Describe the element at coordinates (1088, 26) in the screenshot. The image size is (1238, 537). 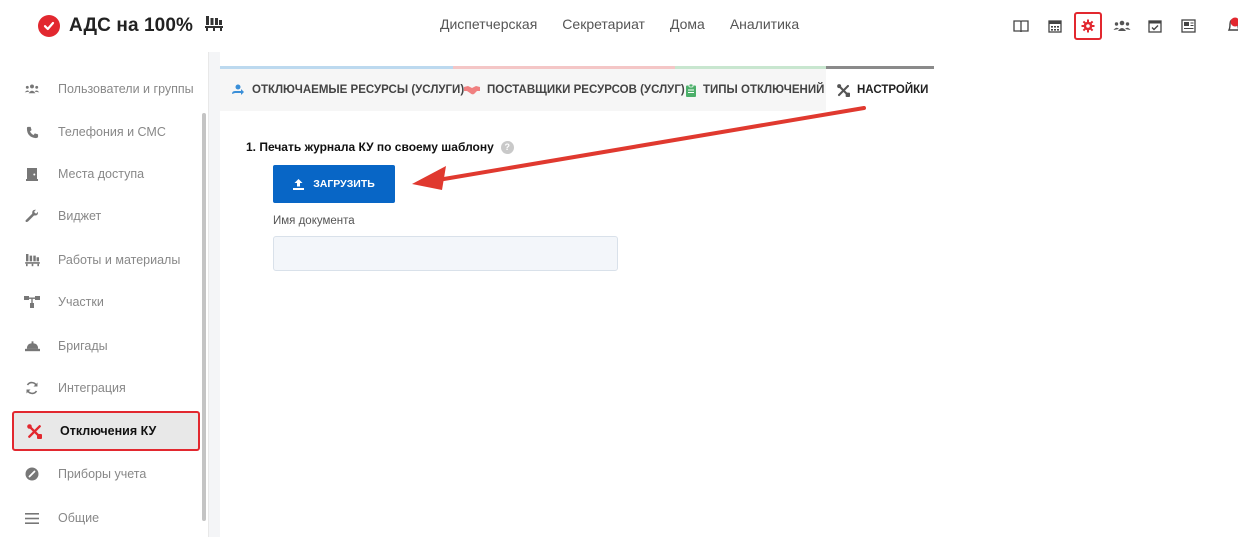
I see `settings-gear-icon` at that location.